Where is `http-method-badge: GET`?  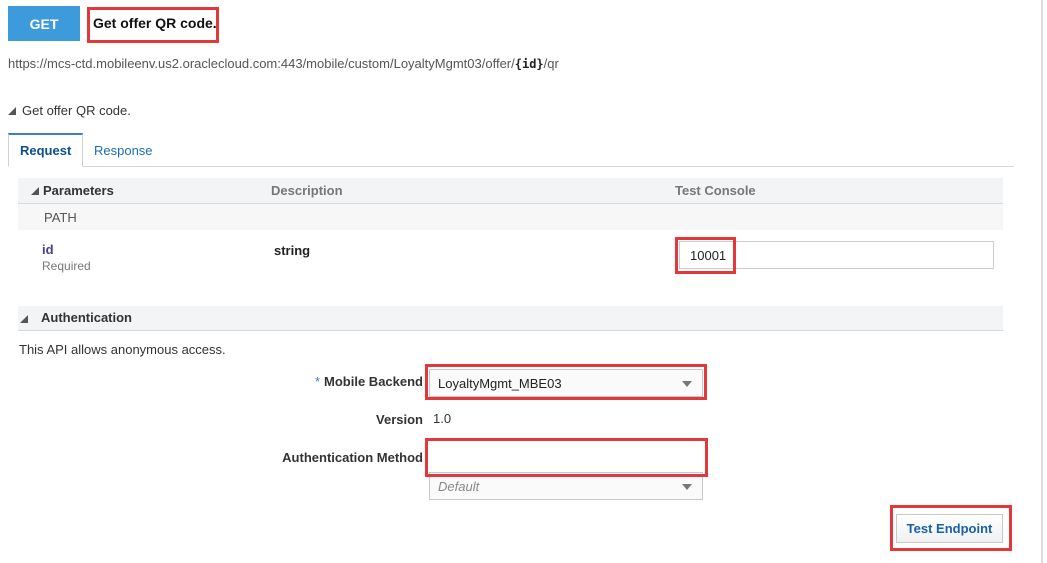 http-method-badge: GET is located at coordinates (44, 23).